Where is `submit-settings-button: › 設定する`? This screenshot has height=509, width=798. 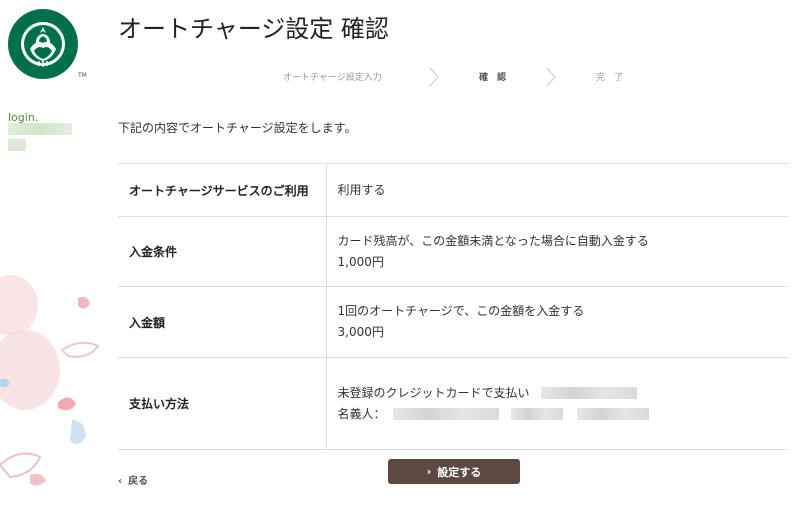 submit-settings-button: › 設定する is located at coordinates (454, 471).